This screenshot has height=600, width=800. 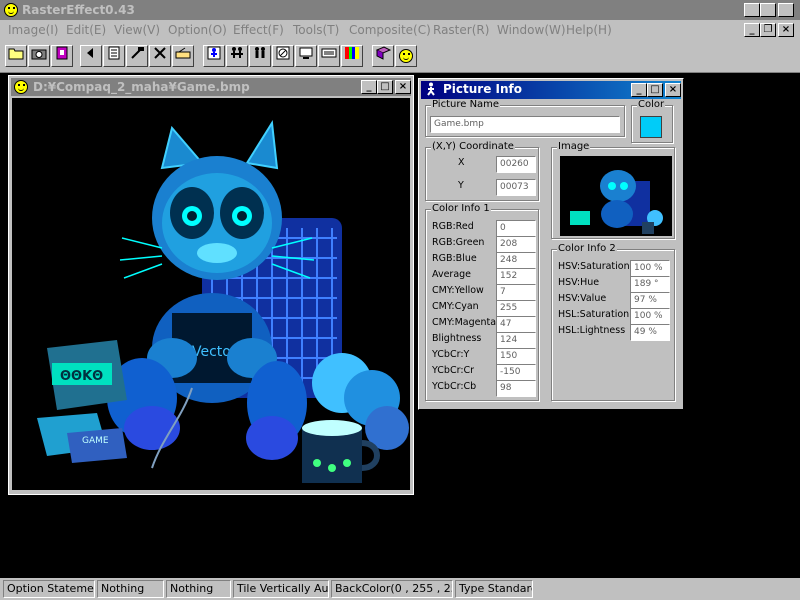 What do you see at coordinates (316, 30) in the screenshot?
I see `menu-tools: Tools(T)` at bounding box center [316, 30].